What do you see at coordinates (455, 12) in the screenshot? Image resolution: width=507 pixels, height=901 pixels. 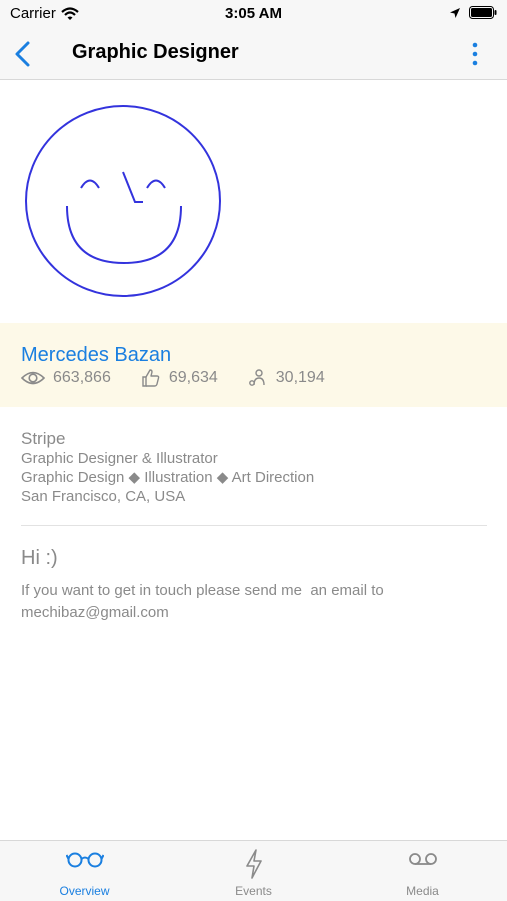 I see `location-arrow-icon` at bounding box center [455, 12].